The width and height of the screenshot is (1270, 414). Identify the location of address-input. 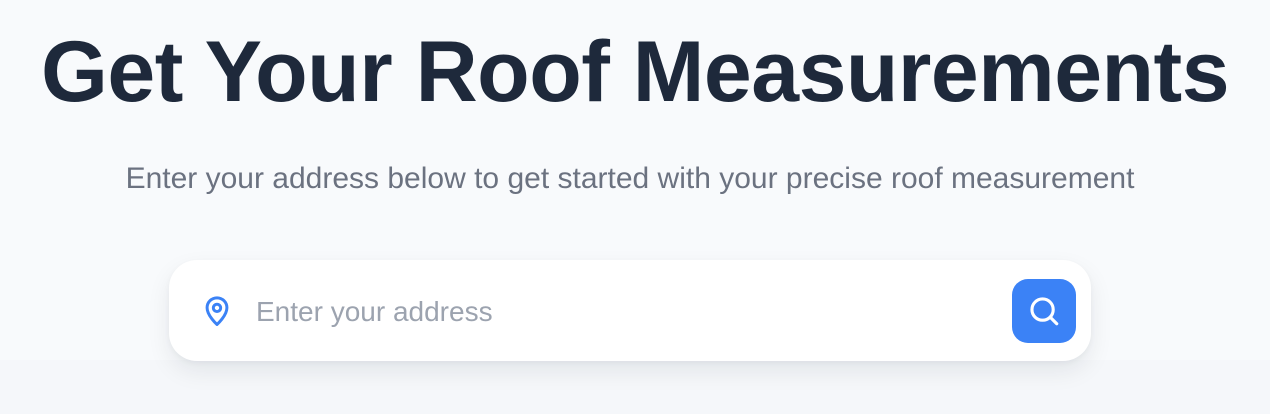
(626, 312).